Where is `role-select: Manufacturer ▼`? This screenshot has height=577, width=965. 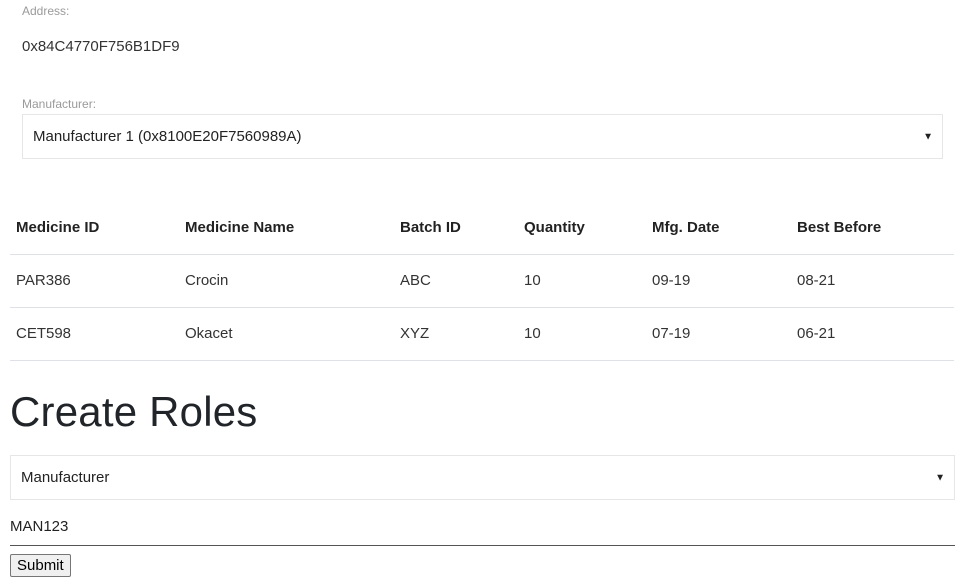
role-select: Manufacturer ▼ is located at coordinates (482, 477).